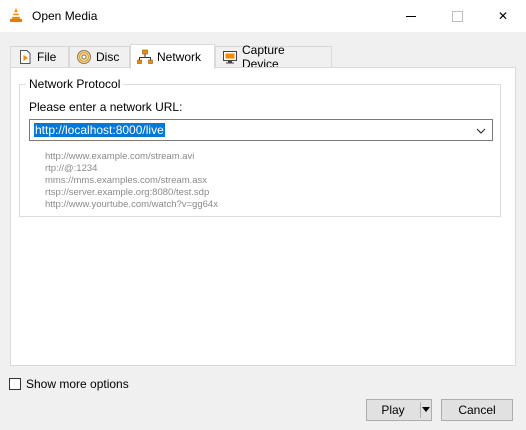 The height and width of the screenshot is (430, 526). Describe the element at coordinates (120, 156) in the screenshot. I see `example-url: http://www.example.com/stream.avi` at that location.